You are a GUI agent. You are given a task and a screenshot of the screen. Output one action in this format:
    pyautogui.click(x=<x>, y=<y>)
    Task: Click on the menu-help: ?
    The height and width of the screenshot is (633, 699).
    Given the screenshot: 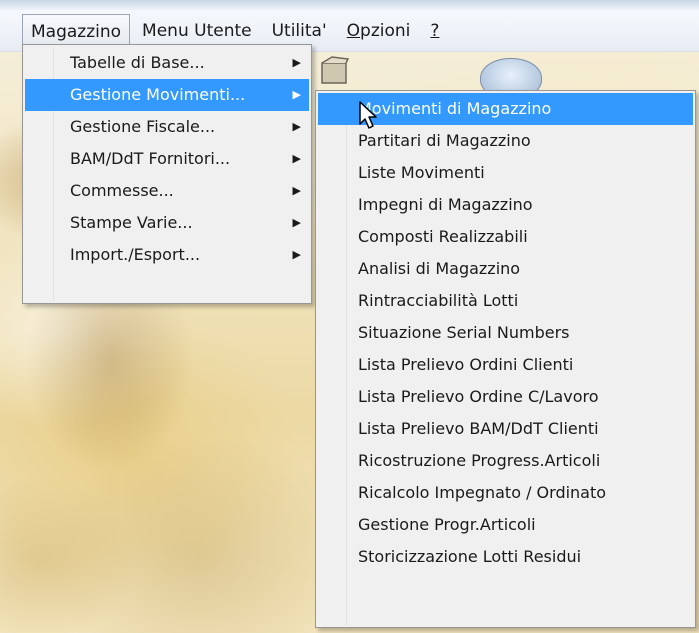 What is the action you would take?
    pyautogui.click(x=434, y=31)
    